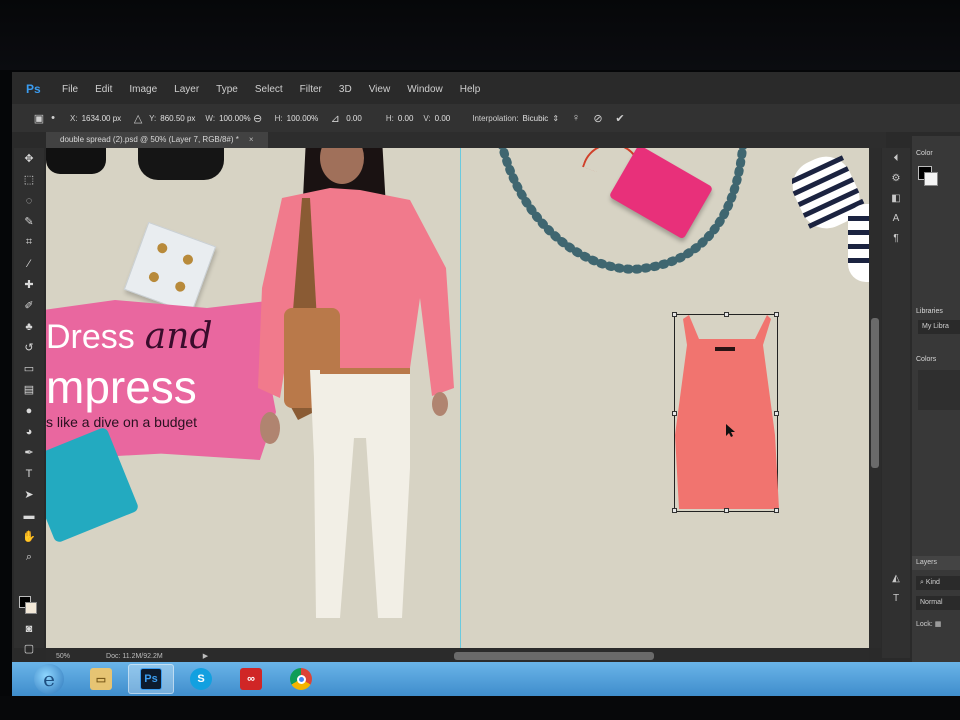 This screenshot has height=720, width=960. What do you see at coordinates (29, 221) in the screenshot?
I see `quick-select-tool-icon: ✎` at bounding box center [29, 221].